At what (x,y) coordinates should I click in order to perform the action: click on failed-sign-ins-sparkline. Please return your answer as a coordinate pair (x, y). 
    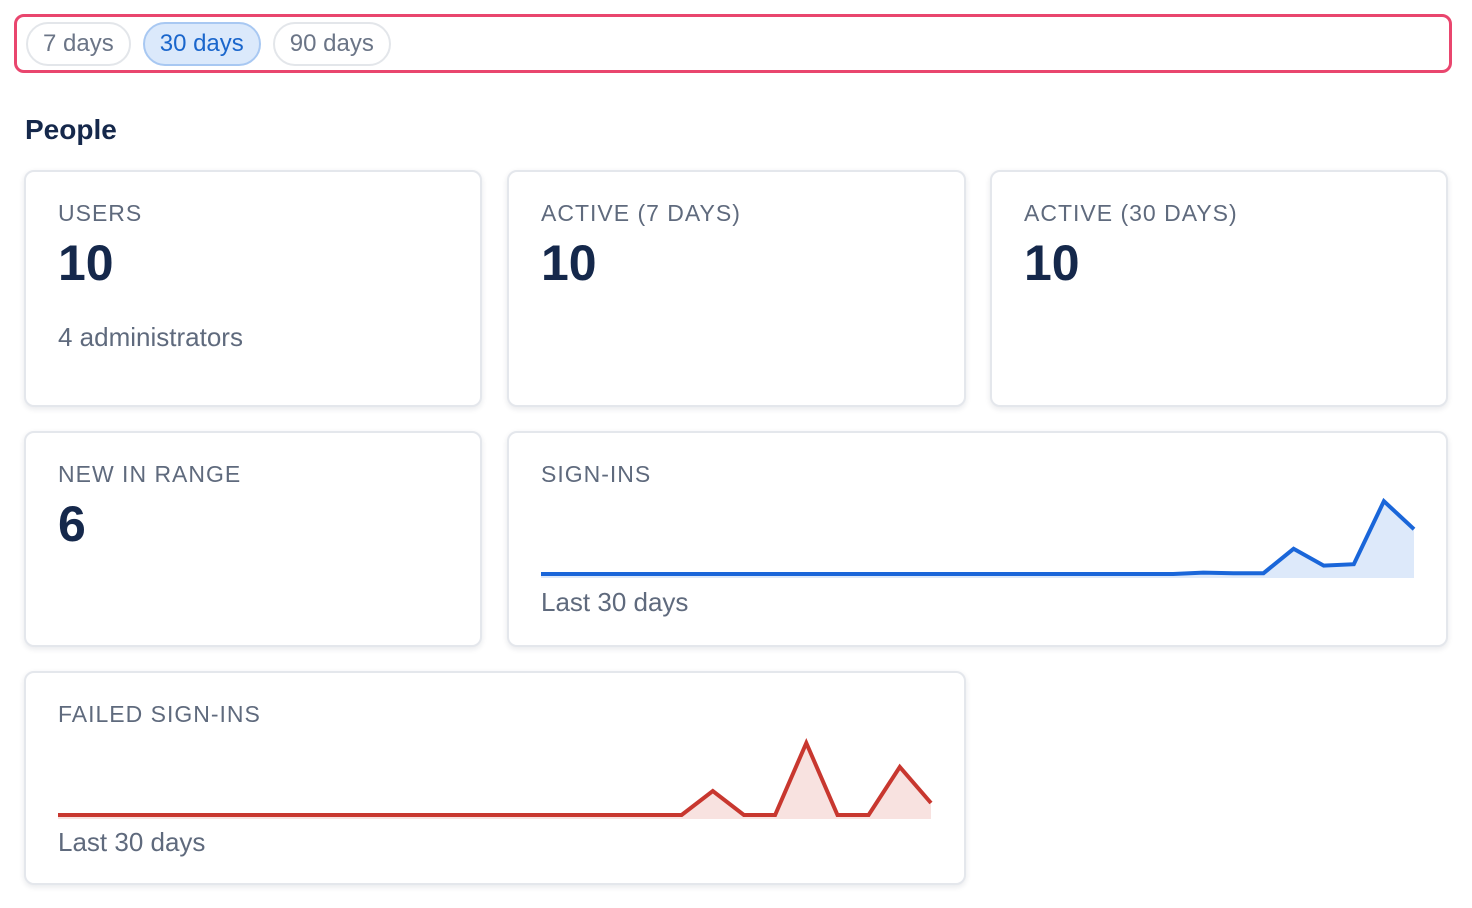
    Looking at the image, I should click on (495, 778).